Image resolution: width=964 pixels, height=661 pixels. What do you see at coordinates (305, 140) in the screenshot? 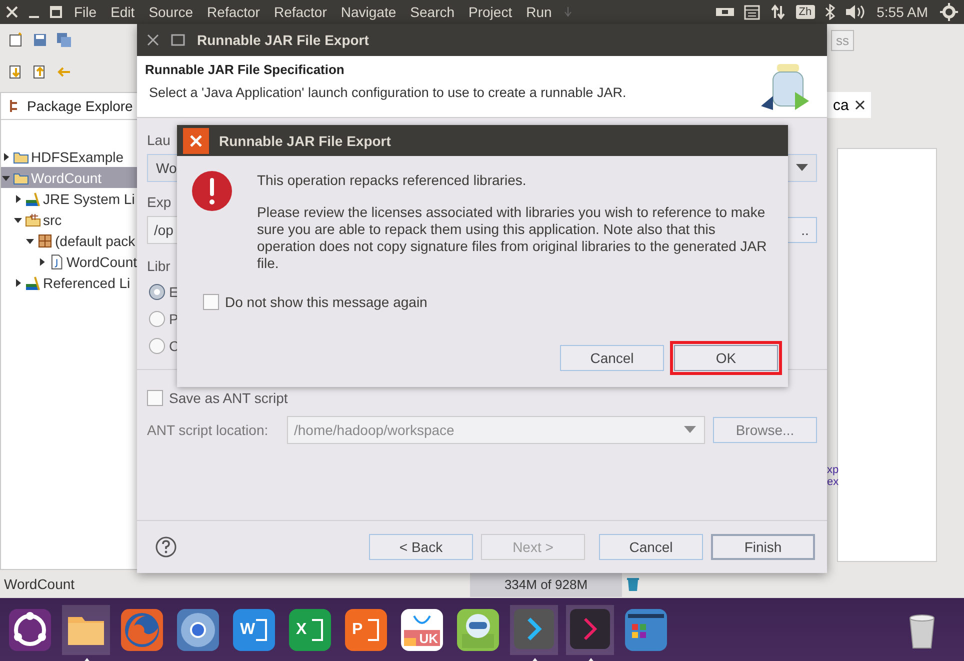
I see `dialog-title: Runnable JAR File Export` at bounding box center [305, 140].